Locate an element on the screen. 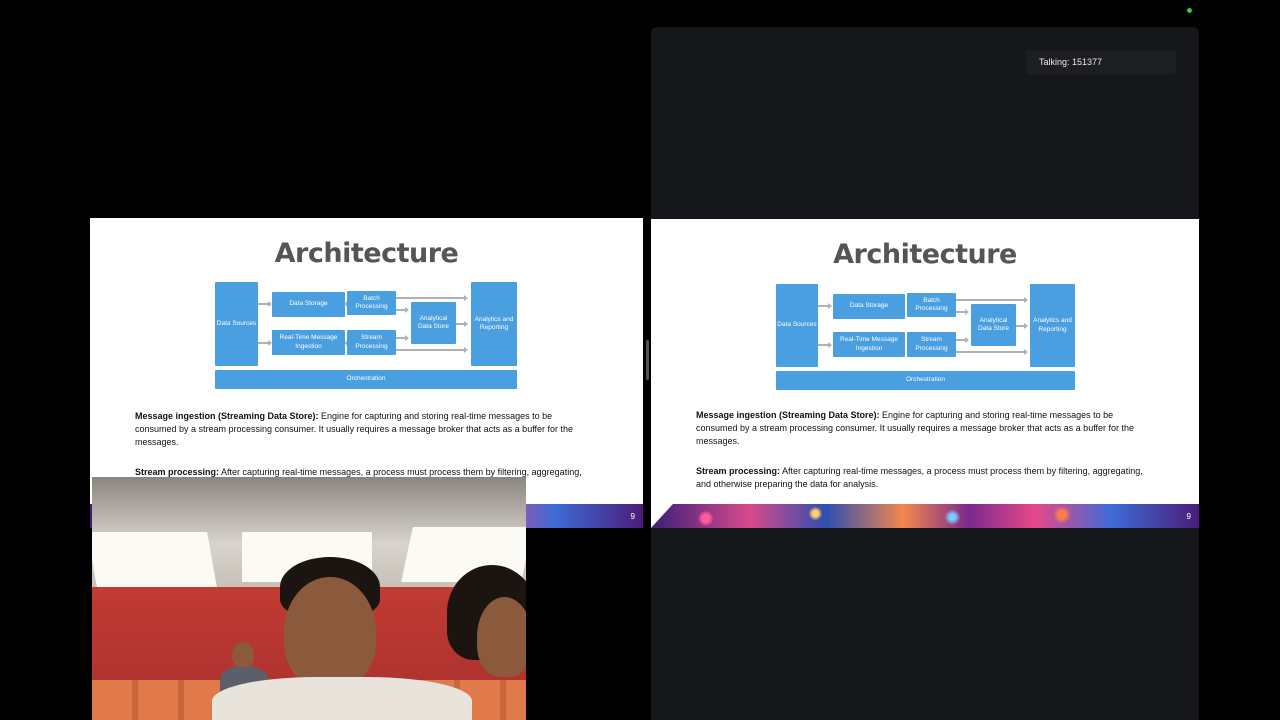 This screenshot has width=1280, height=720. webcam-person-face is located at coordinates (330, 632).